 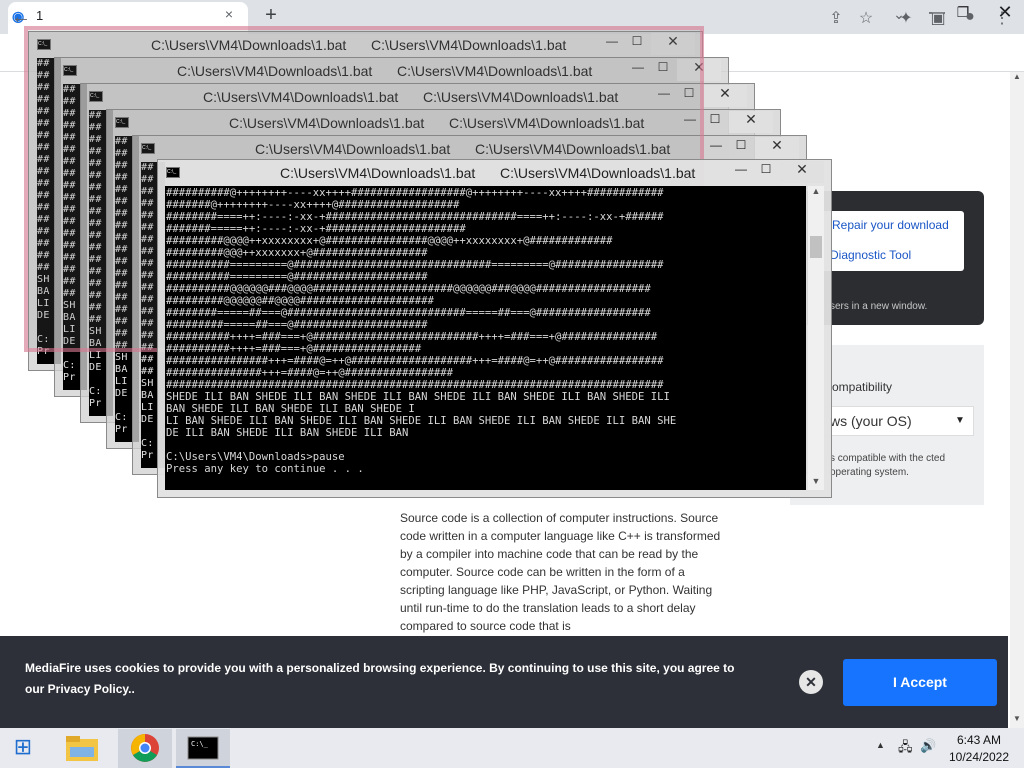 I want to click on page-scrollbar, so click(x=1017, y=401).